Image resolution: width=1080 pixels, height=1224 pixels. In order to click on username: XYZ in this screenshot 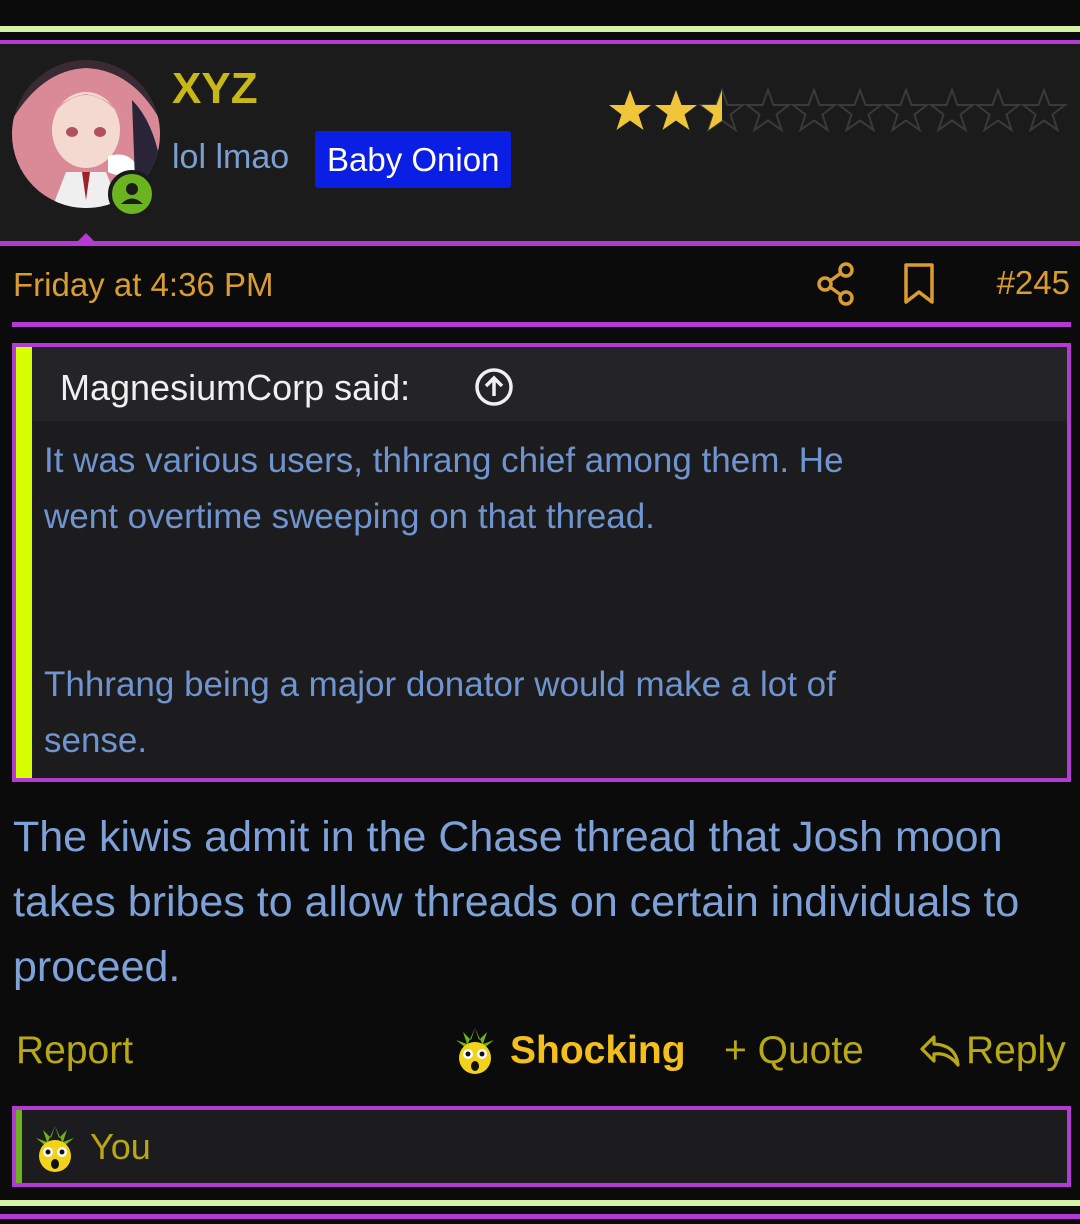, I will do `click(215, 89)`.